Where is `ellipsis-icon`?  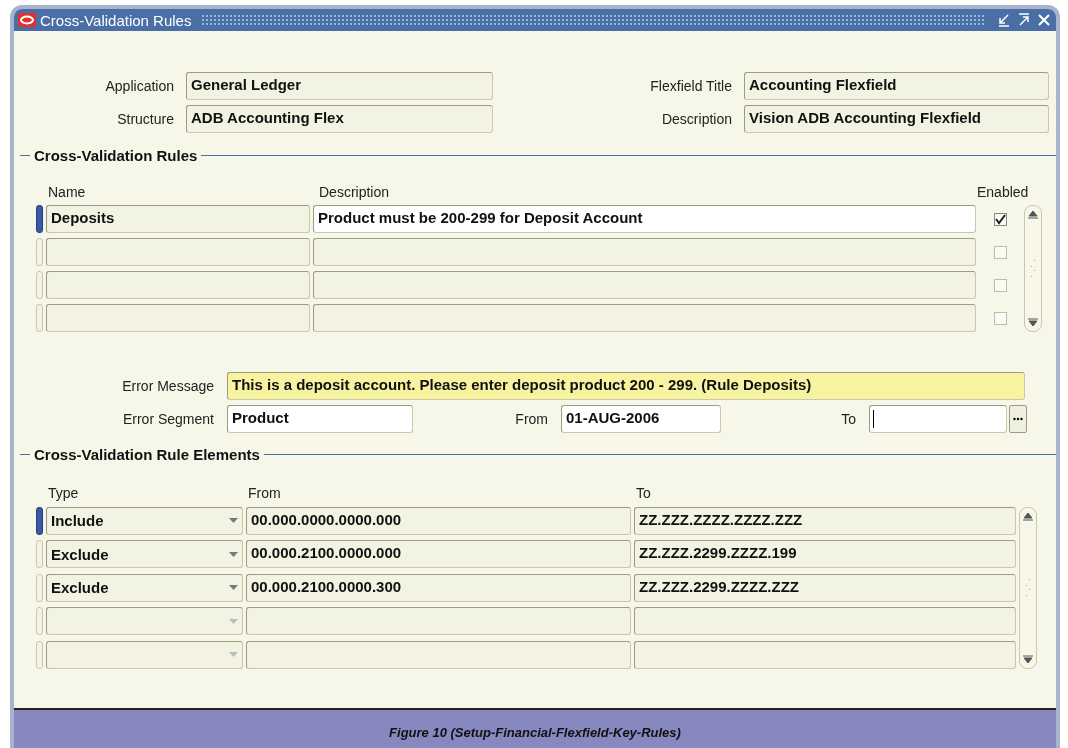
ellipsis-icon is located at coordinates (1018, 419).